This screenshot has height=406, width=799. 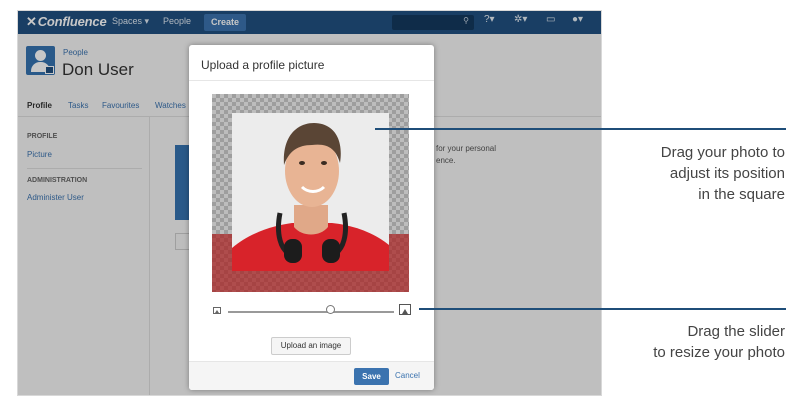 What do you see at coordinates (719, 352) in the screenshot?
I see `callout-slider-line2: to resize your photo` at bounding box center [719, 352].